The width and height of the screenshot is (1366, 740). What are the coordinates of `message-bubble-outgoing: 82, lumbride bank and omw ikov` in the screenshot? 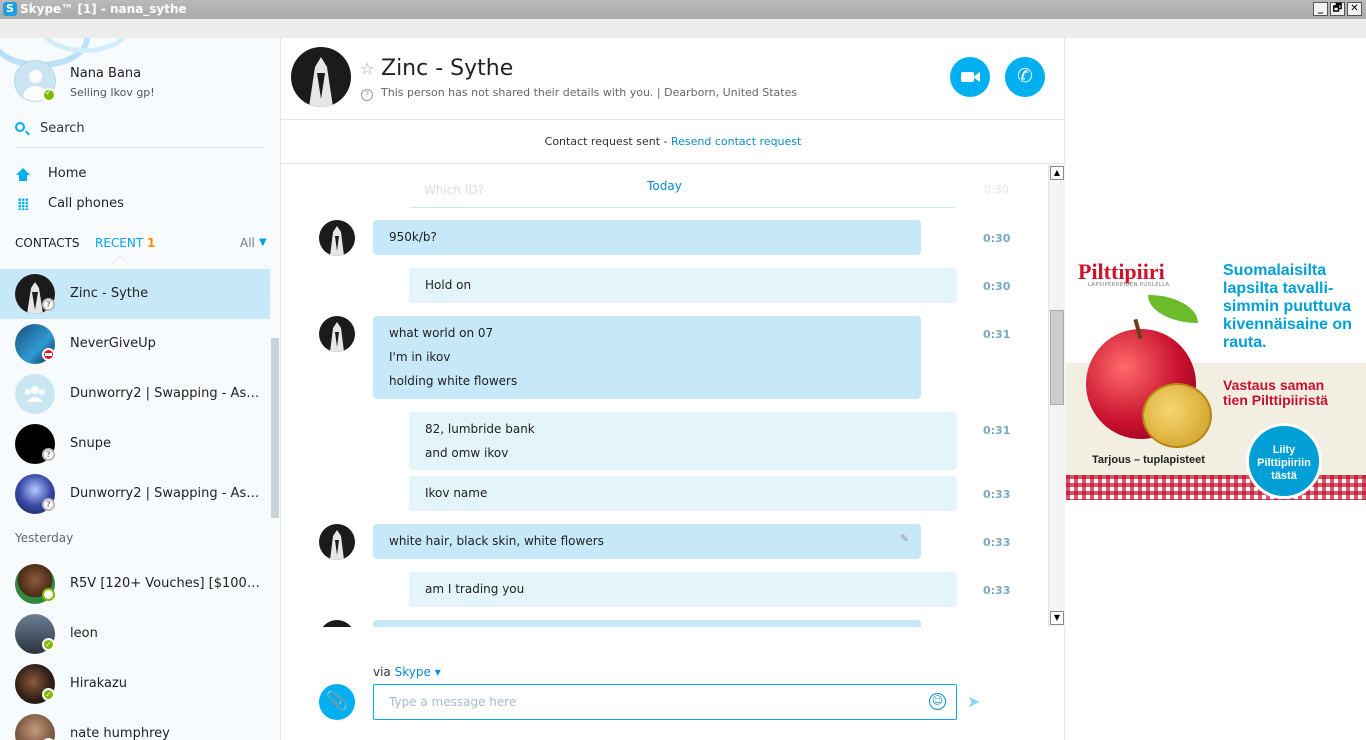 It's located at (683, 441).